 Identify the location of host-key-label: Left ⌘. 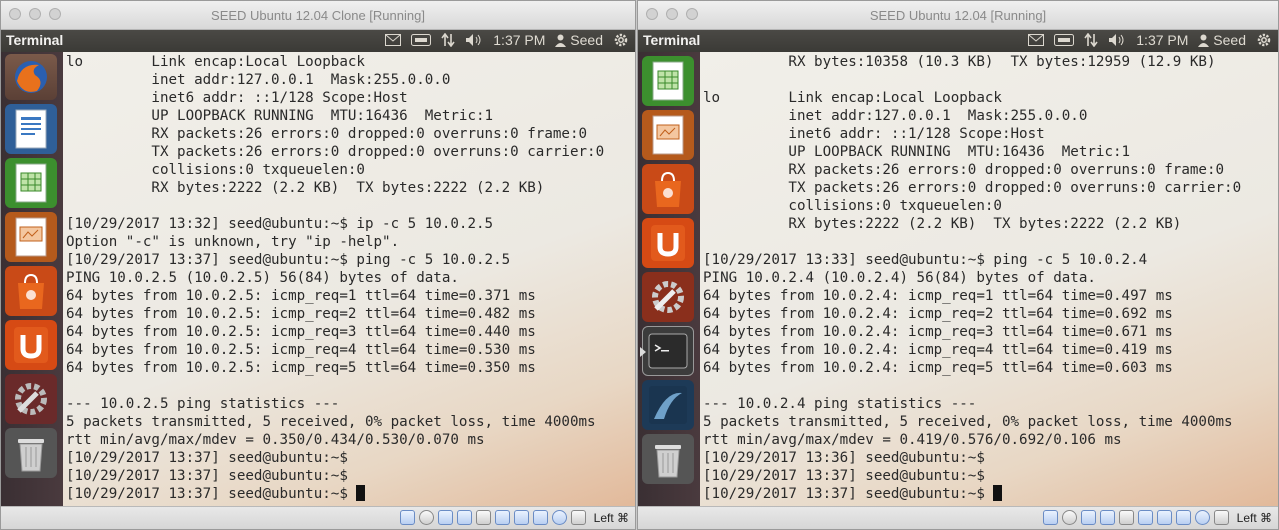
(1254, 517).